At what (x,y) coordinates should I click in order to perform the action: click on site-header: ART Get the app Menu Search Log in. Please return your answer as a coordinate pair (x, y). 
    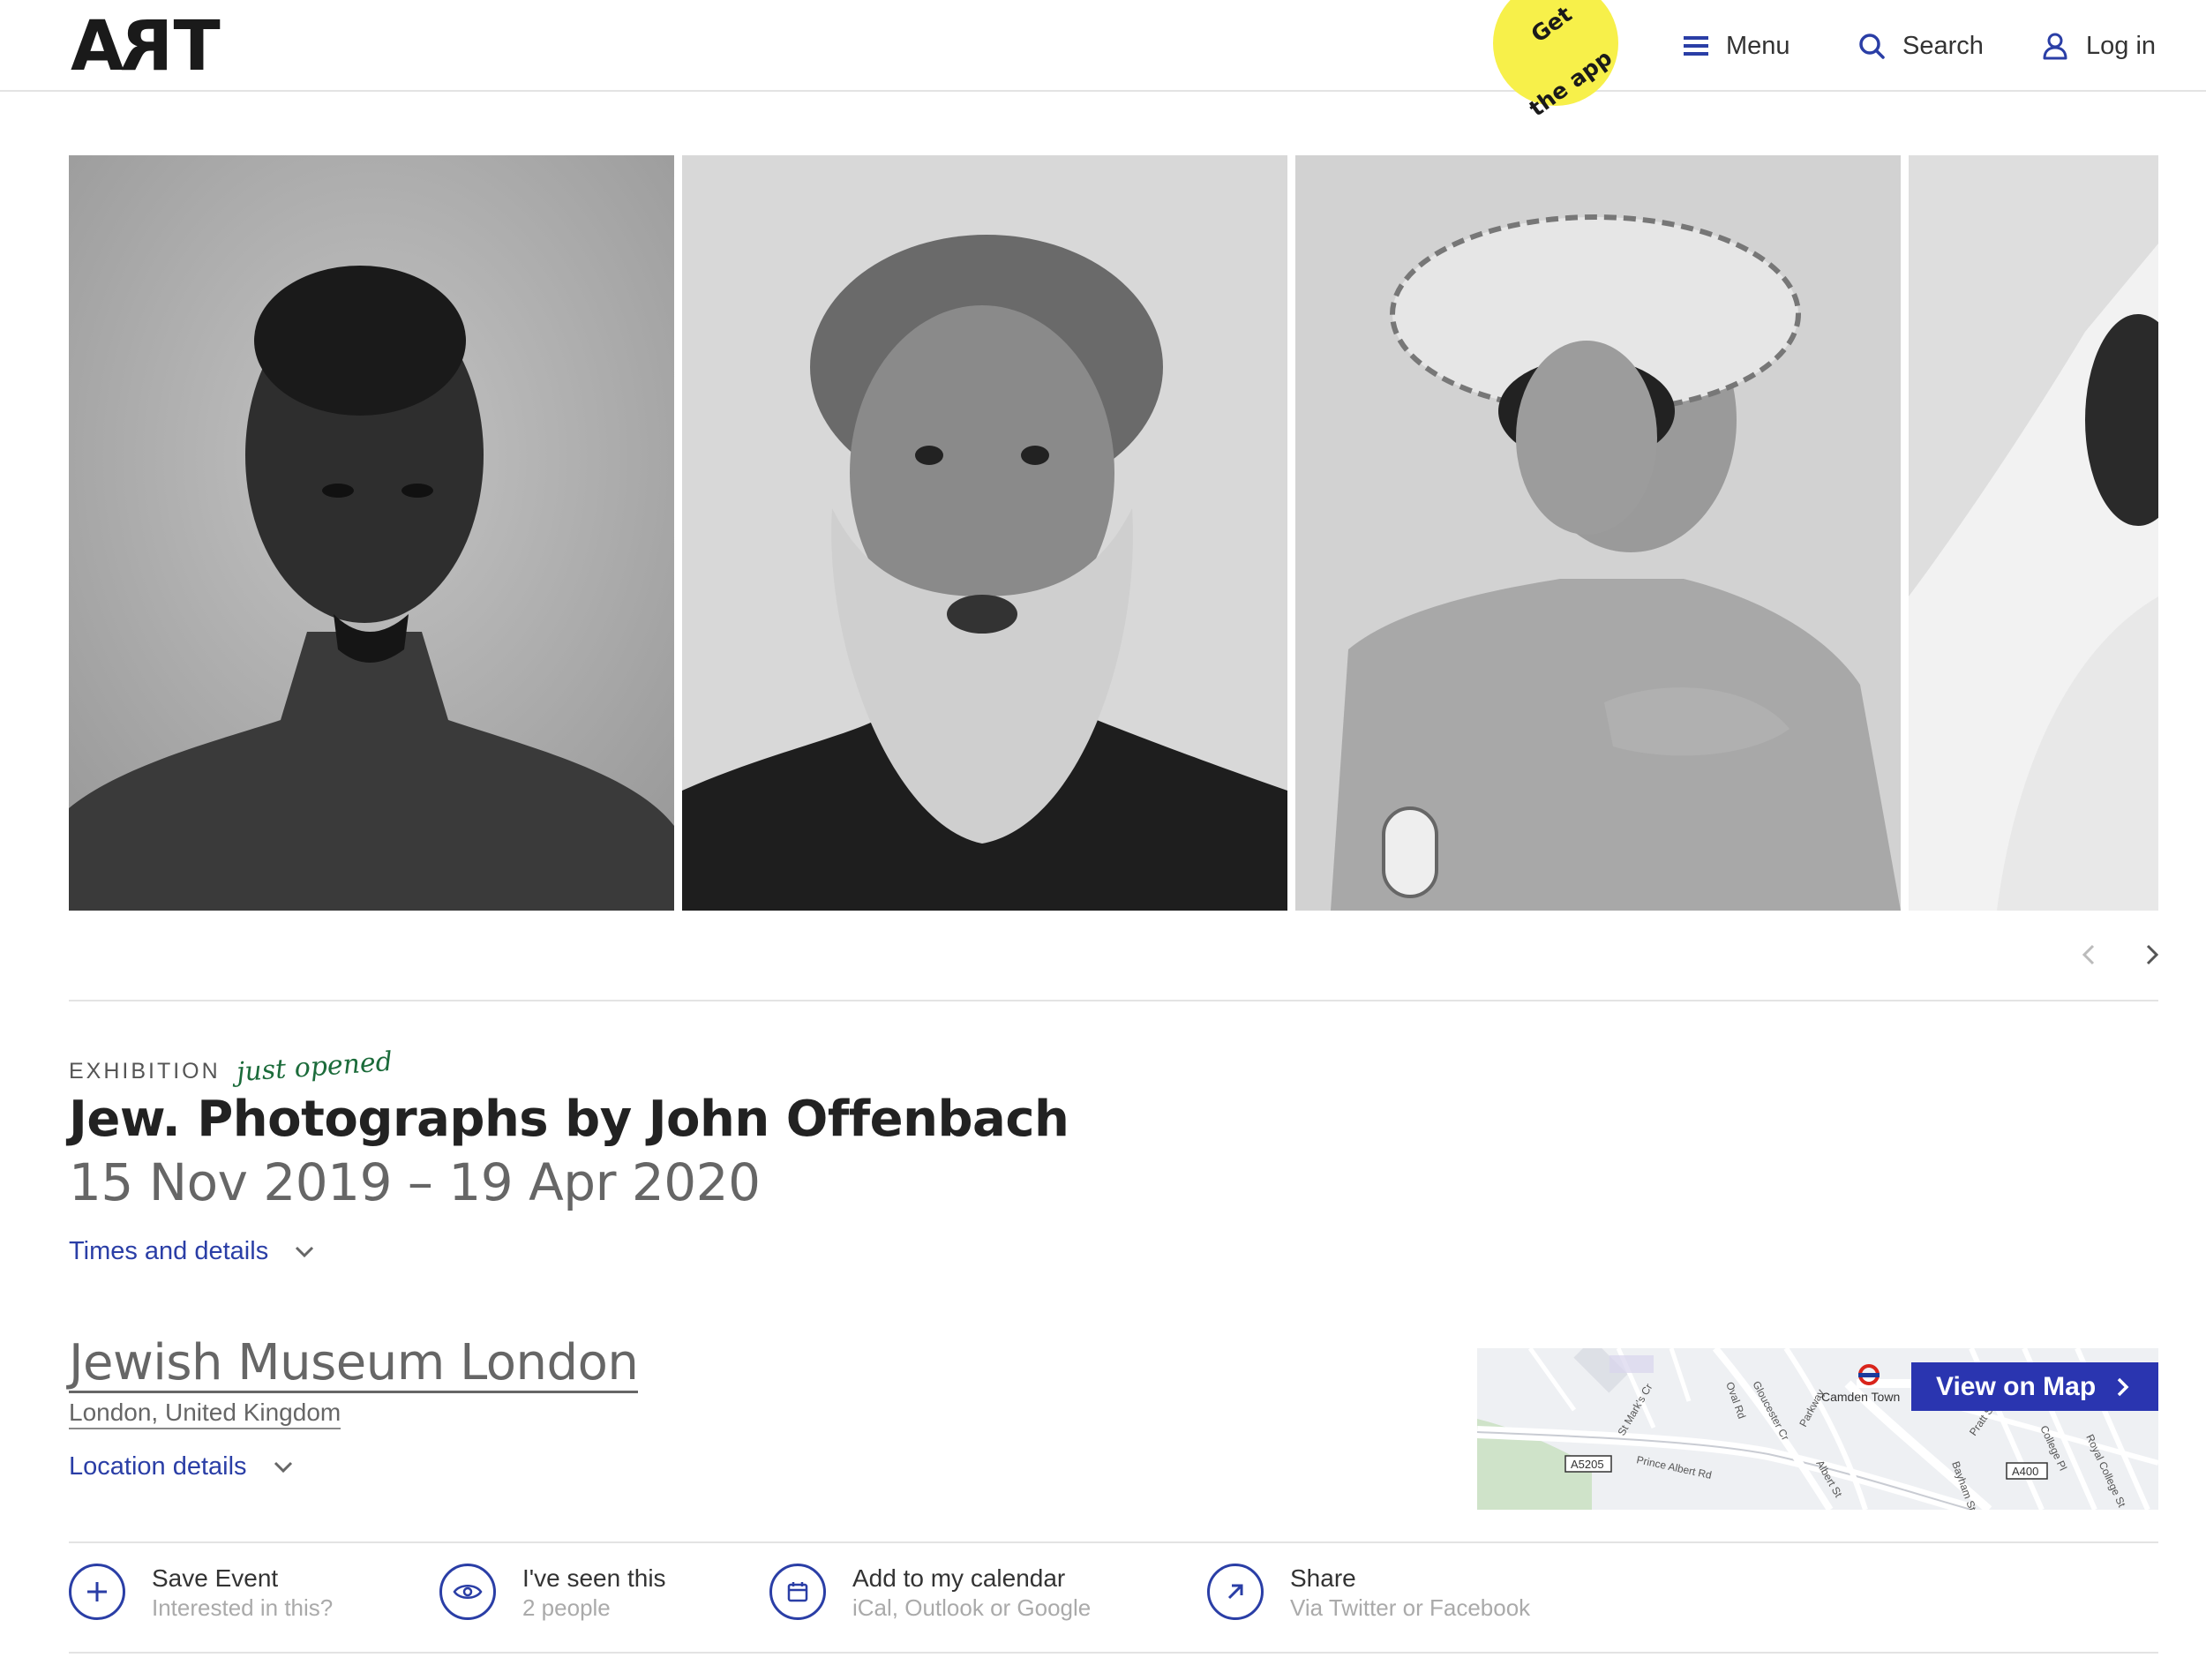
    Looking at the image, I should click on (1103, 61).